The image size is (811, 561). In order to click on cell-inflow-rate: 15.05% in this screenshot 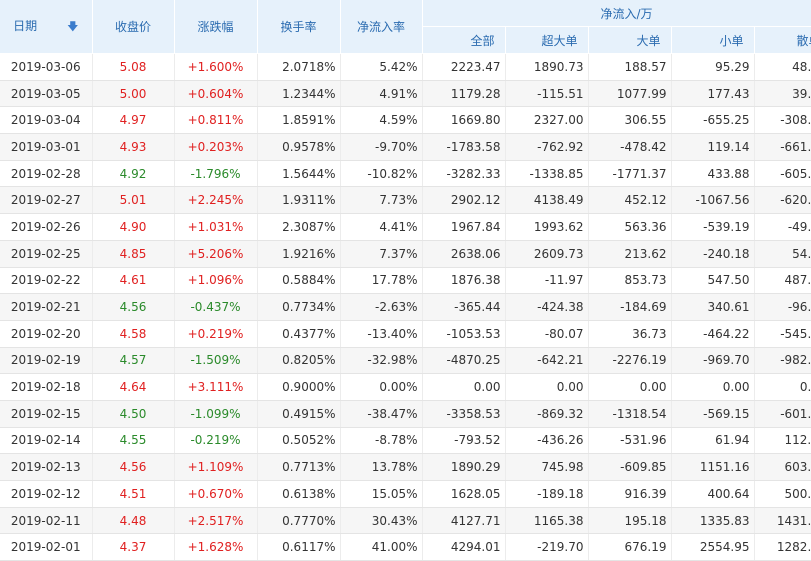, I will do `click(381, 494)`.